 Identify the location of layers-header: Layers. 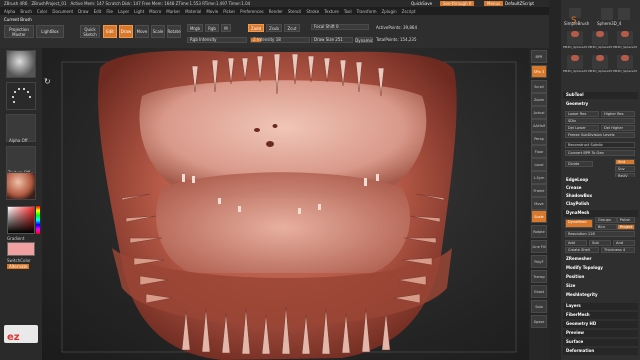
(600, 306).